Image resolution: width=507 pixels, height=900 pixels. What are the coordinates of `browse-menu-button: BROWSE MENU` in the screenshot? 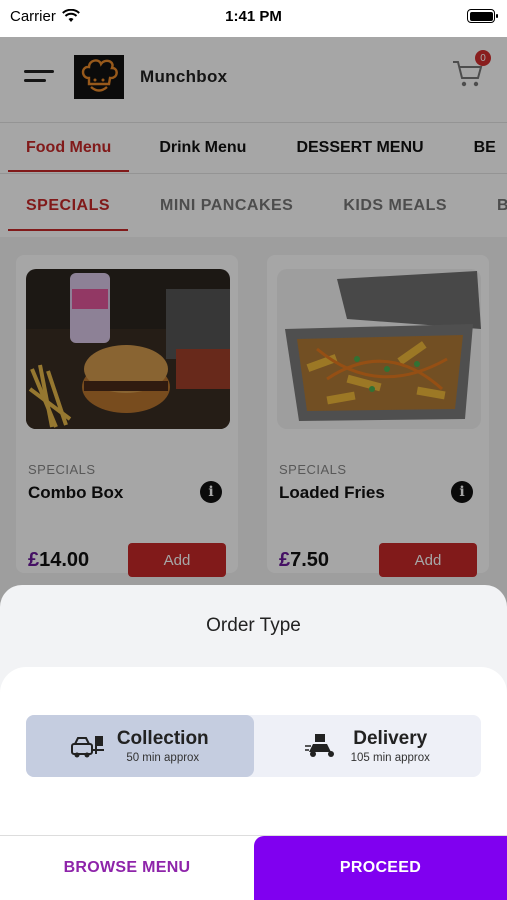 It's located at (127, 868).